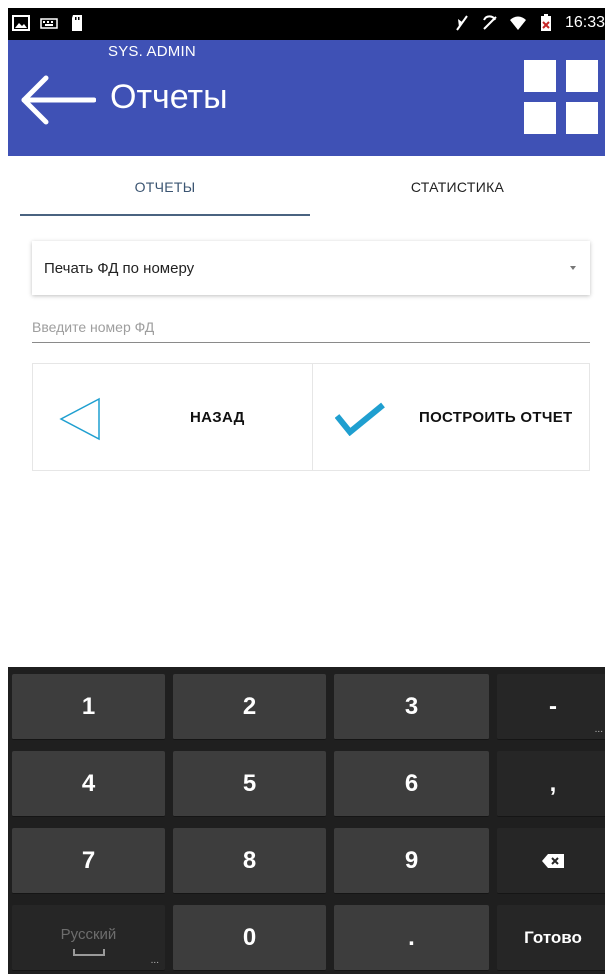 This screenshot has height=974, width=605. I want to click on app-bar: SYS. ADMIN Отчеты, so click(306, 98).